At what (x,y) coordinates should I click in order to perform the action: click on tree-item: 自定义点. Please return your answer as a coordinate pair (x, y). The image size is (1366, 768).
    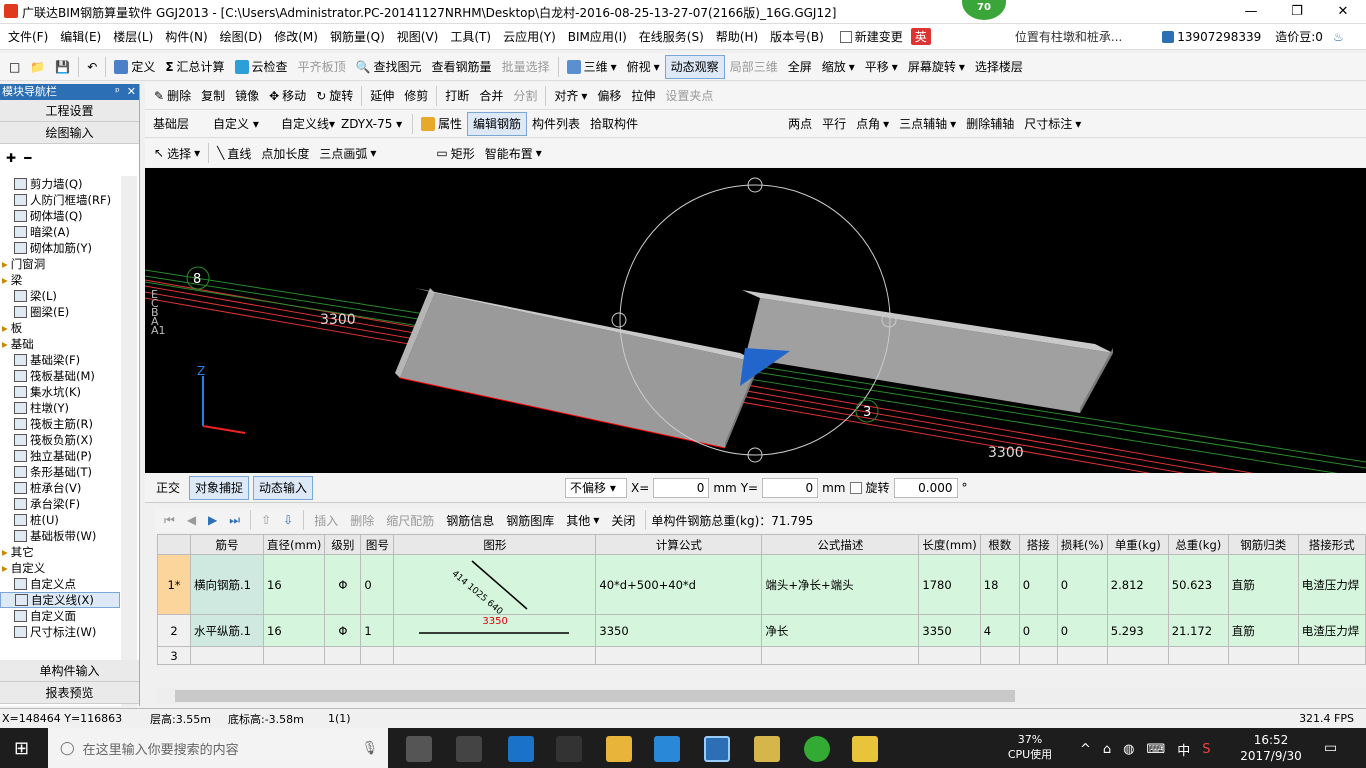
    Looking at the image, I should click on (60, 584).